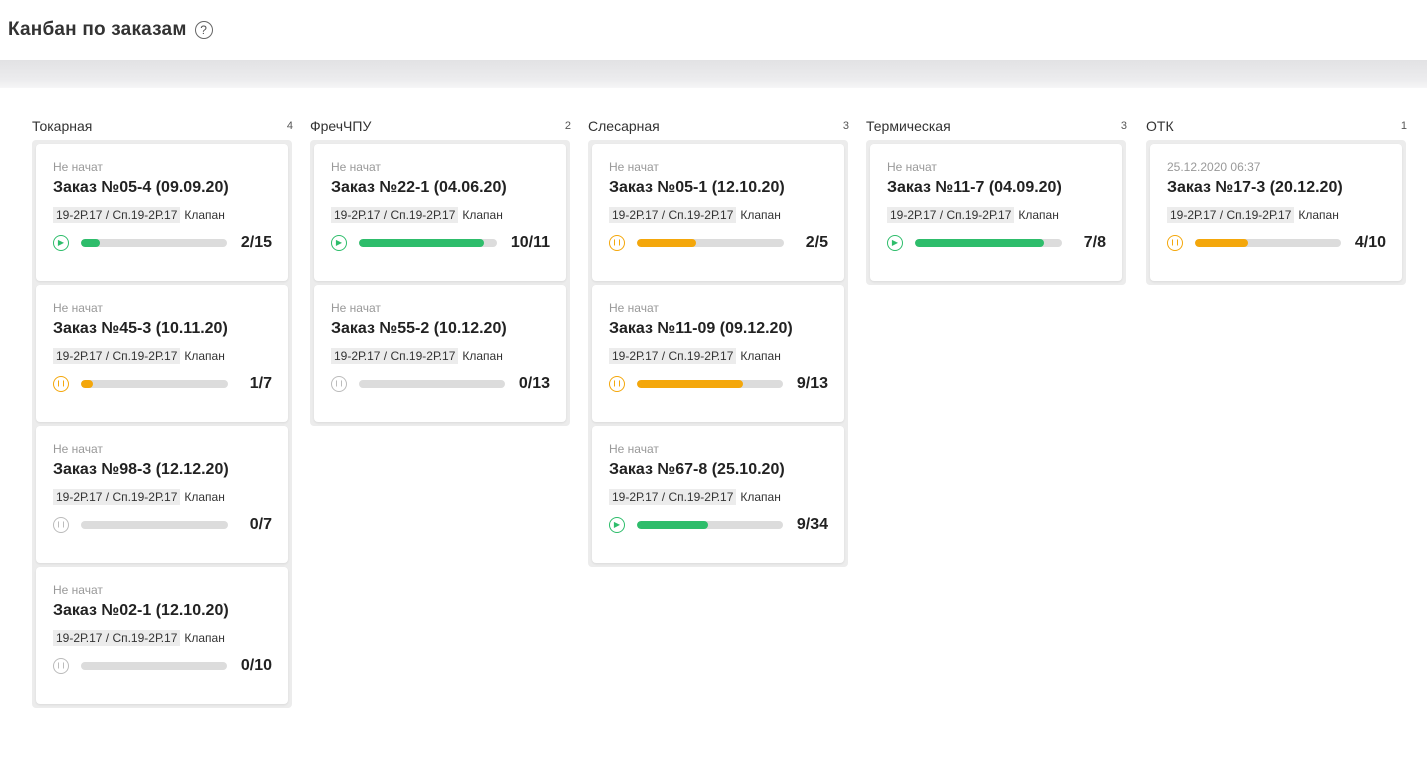 The width and height of the screenshot is (1427, 762). Describe the element at coordinates (260, 524) in the screenshot. I see `progress-count: 0/7` at that location.